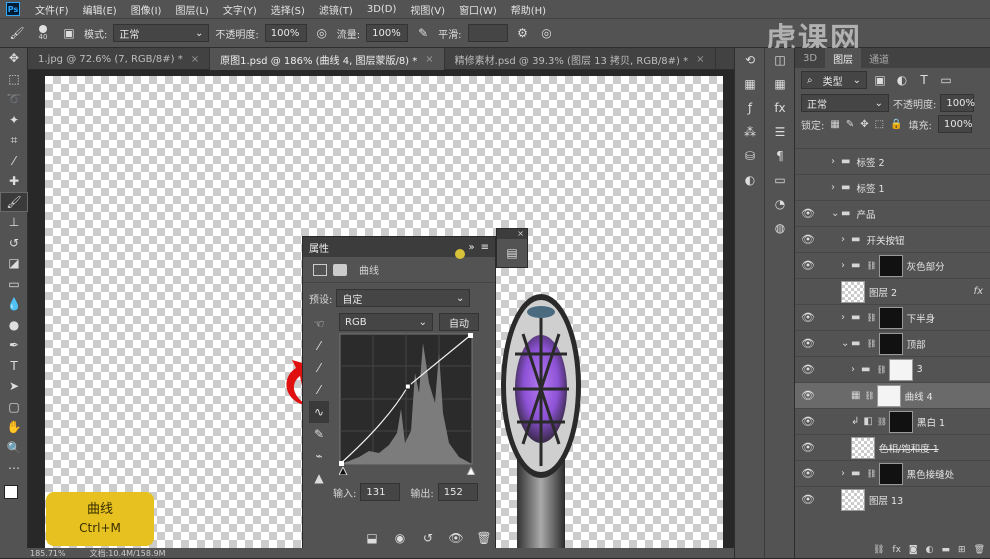 The image size is (990, 559). I want to click on layer-name: 标签 1, so click(870, 188).